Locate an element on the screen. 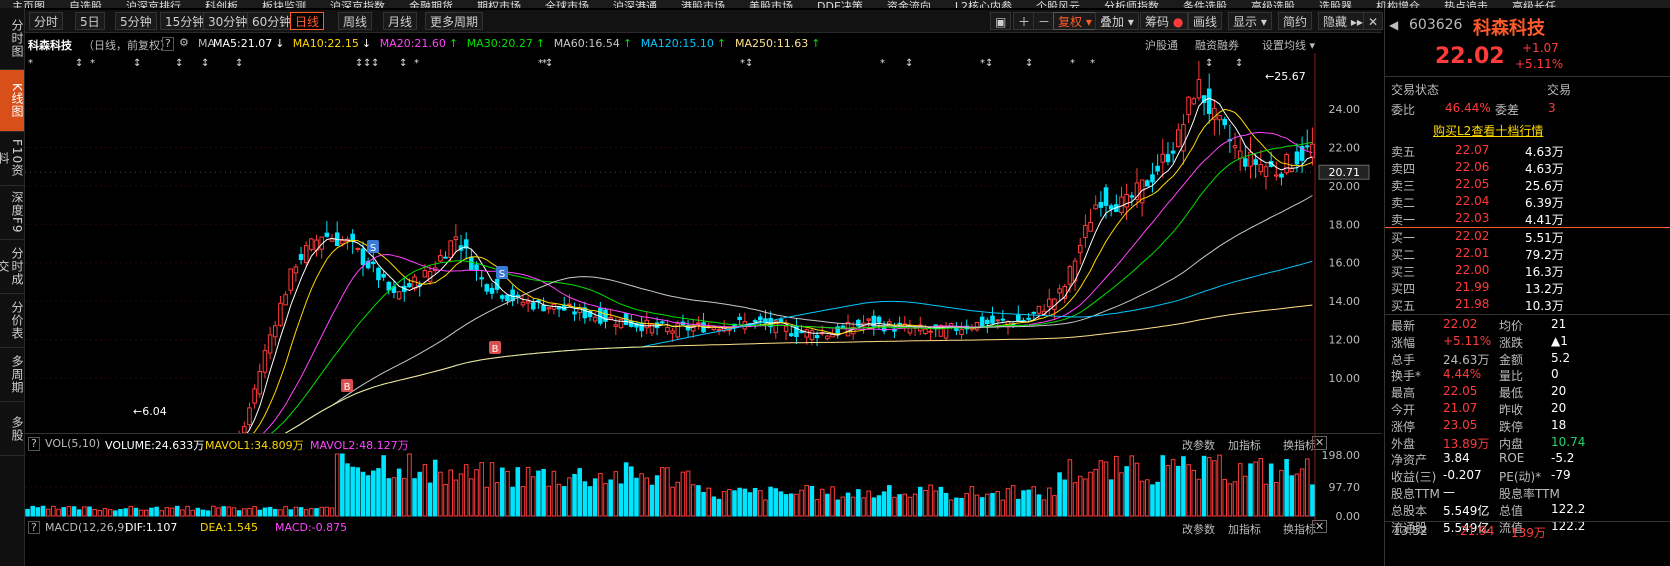 This screenshot has height=566, width=1670. weicha-value: 3 is located at coordinates (1552, 108).